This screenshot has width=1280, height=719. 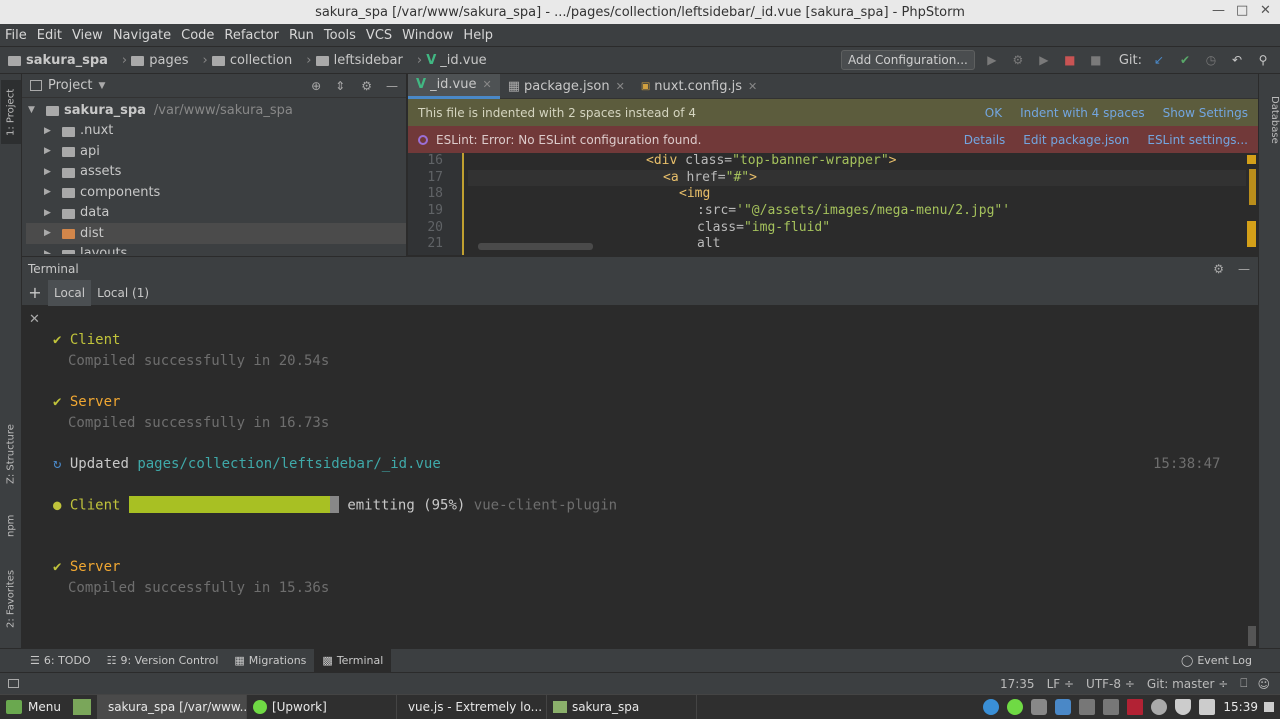 I want to click on git-revert-icon: ↶, so click(x=1237, y=60).